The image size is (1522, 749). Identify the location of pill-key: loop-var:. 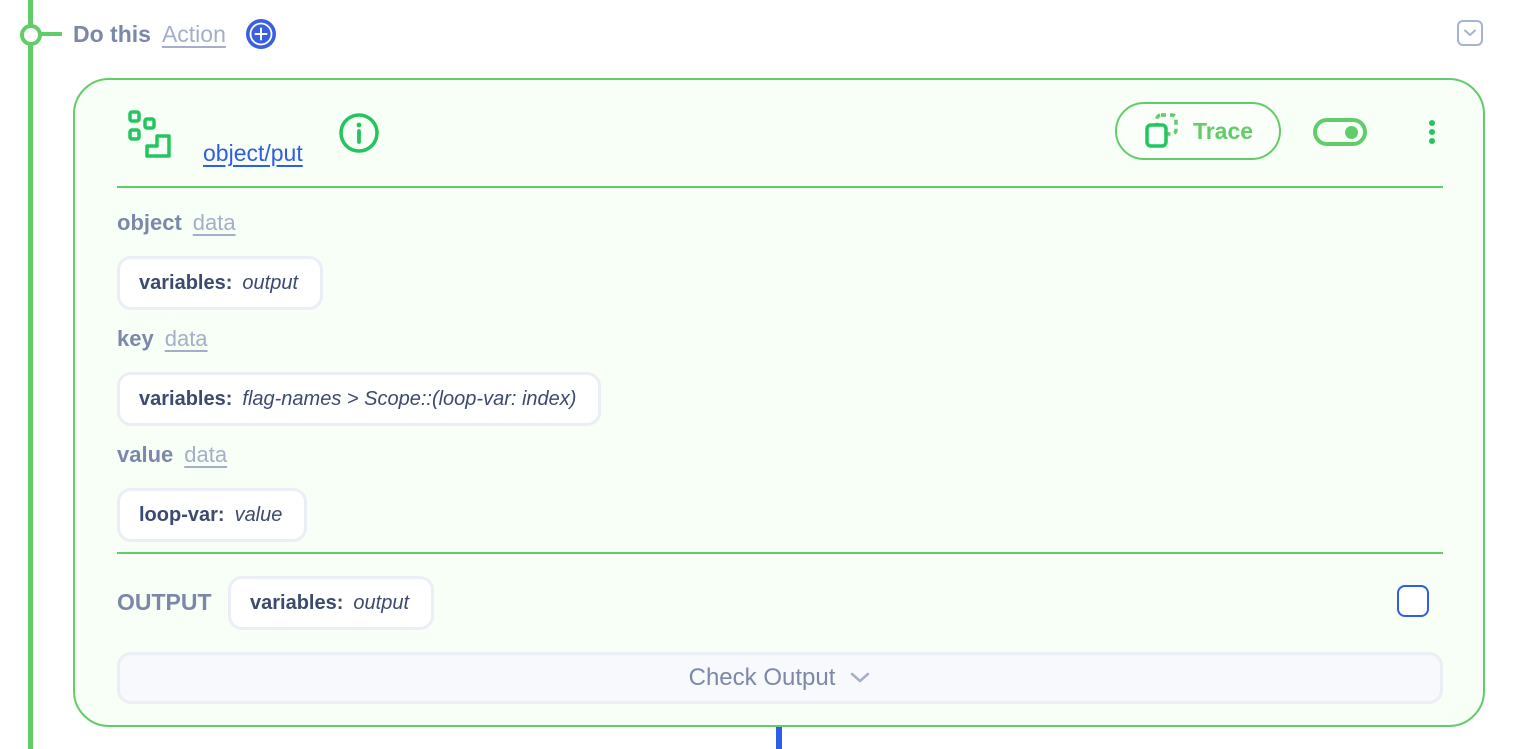
(182, 514).